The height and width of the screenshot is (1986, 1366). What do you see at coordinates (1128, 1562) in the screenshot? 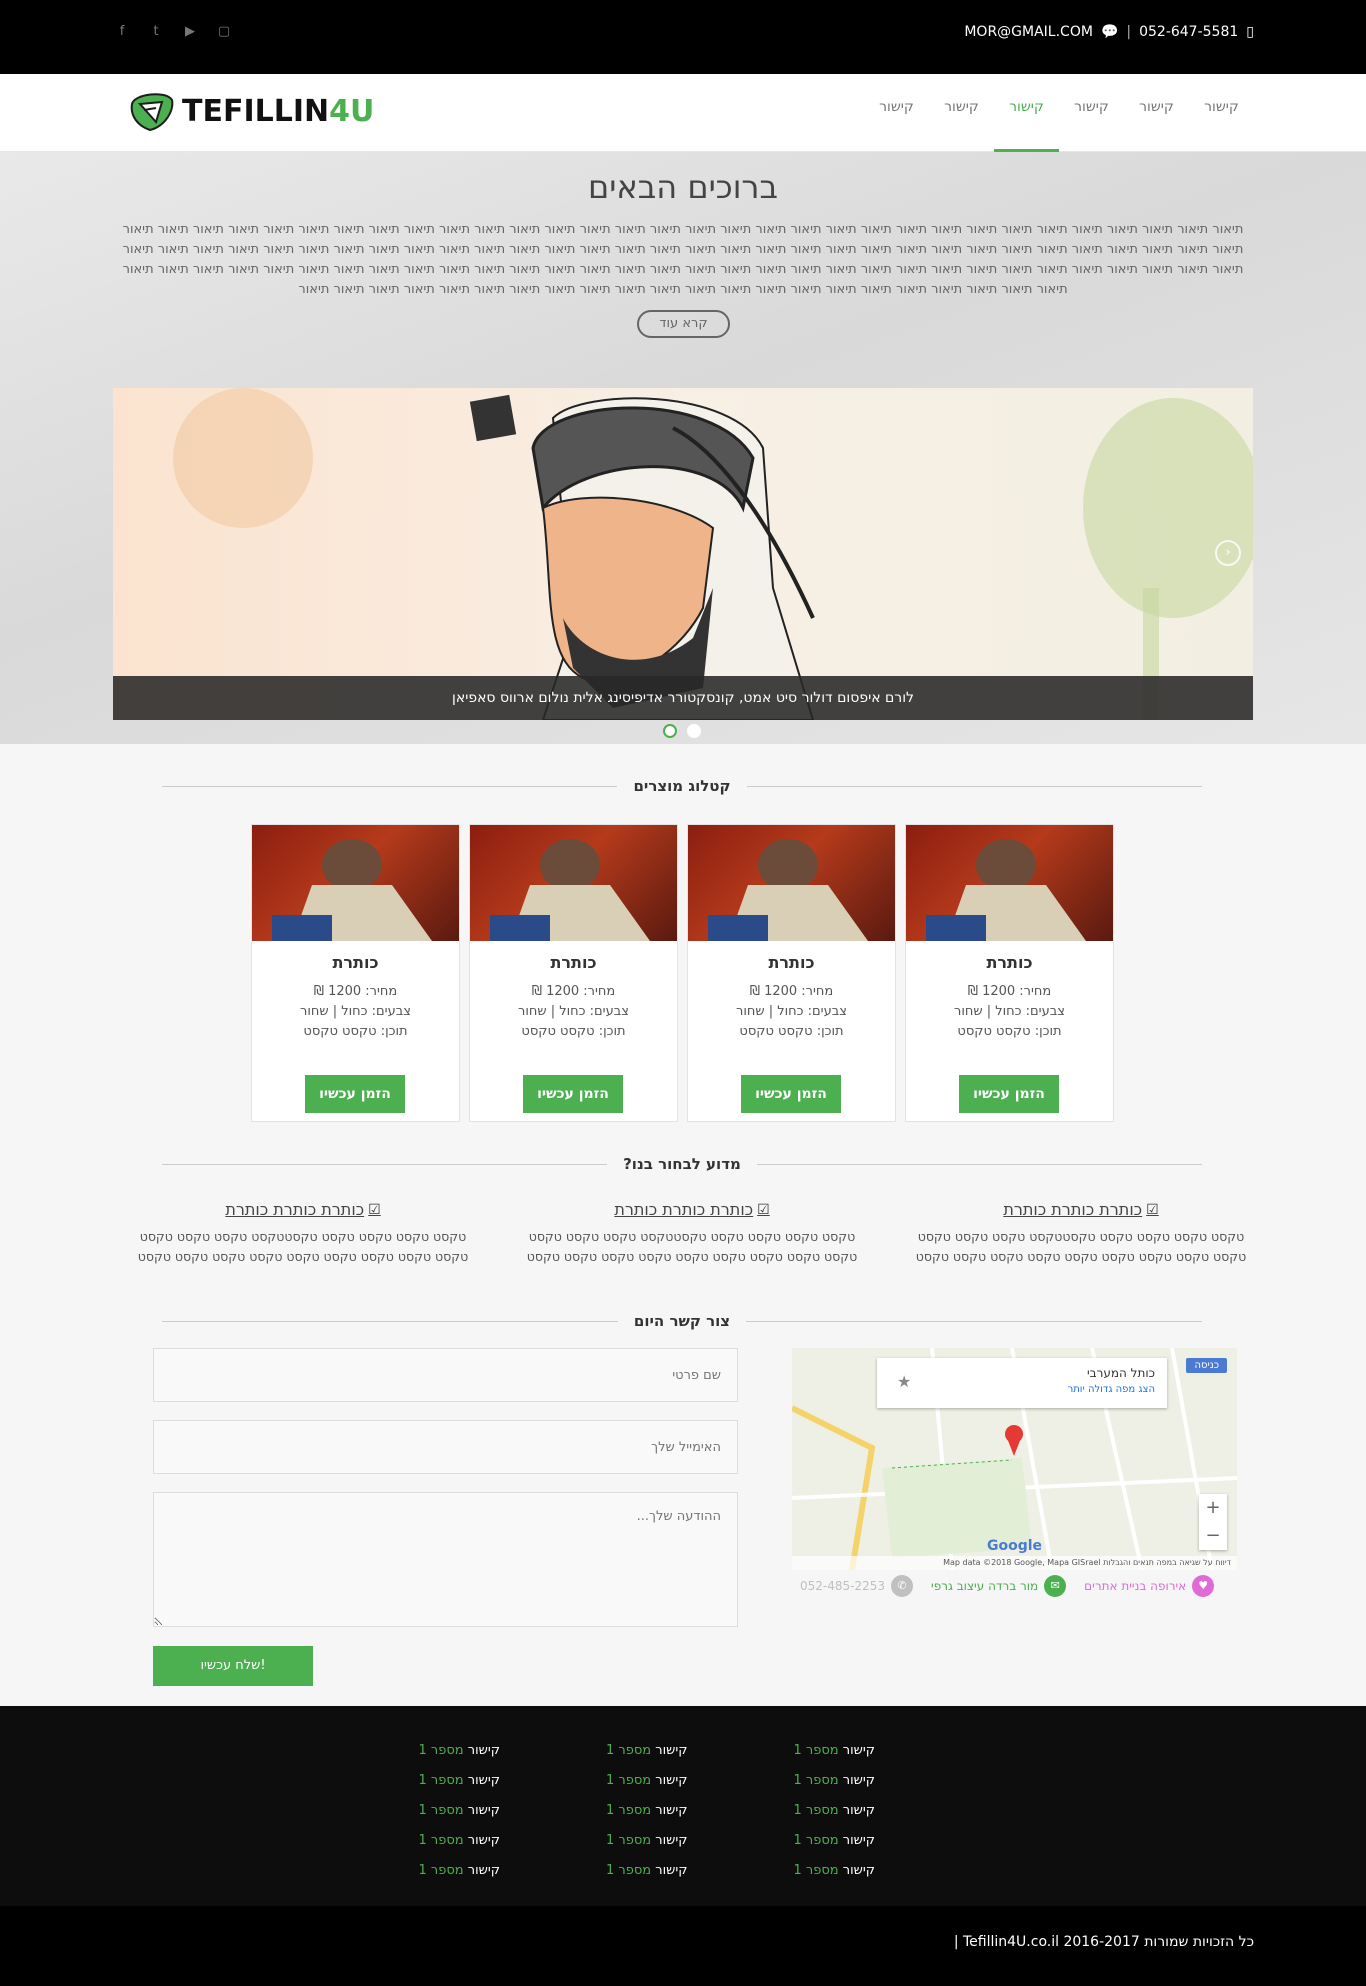
I see `map-terms-link: תנאים והגבלות` at bounding box center [1128, 1562].